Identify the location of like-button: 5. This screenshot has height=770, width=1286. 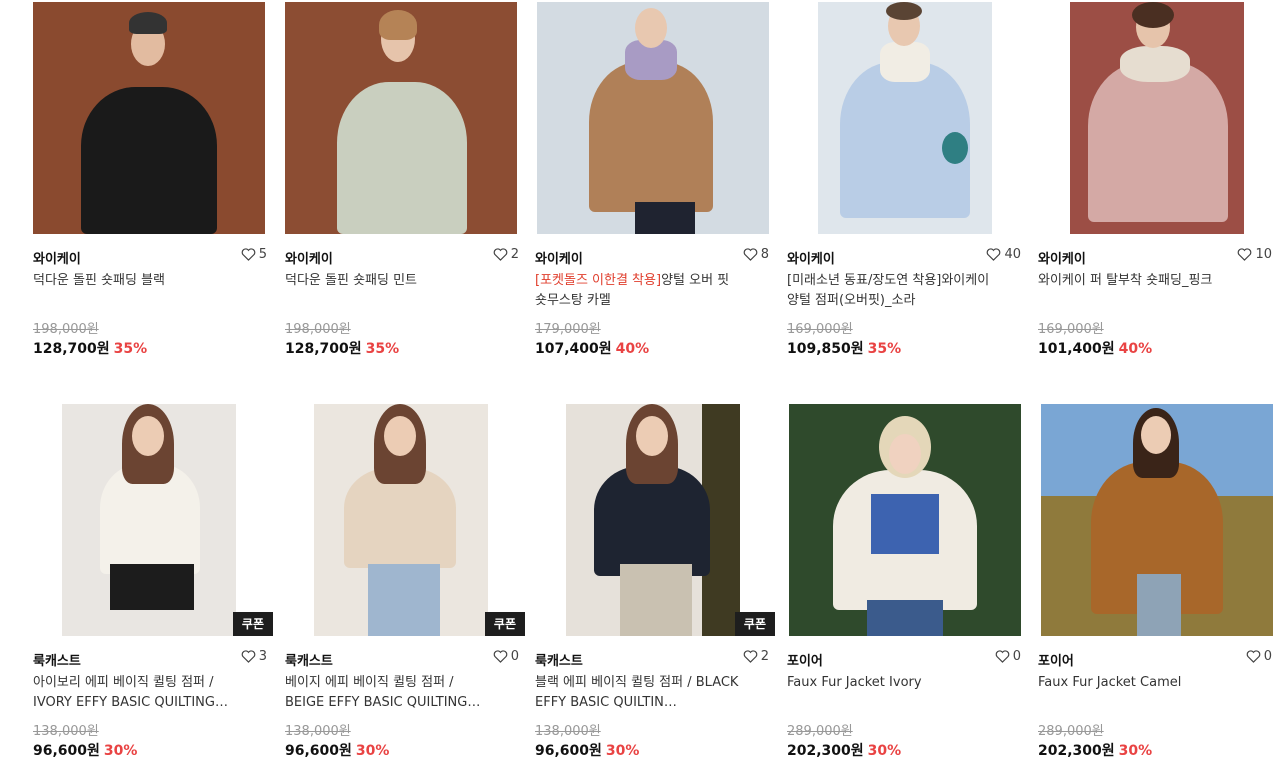
(254, 254).